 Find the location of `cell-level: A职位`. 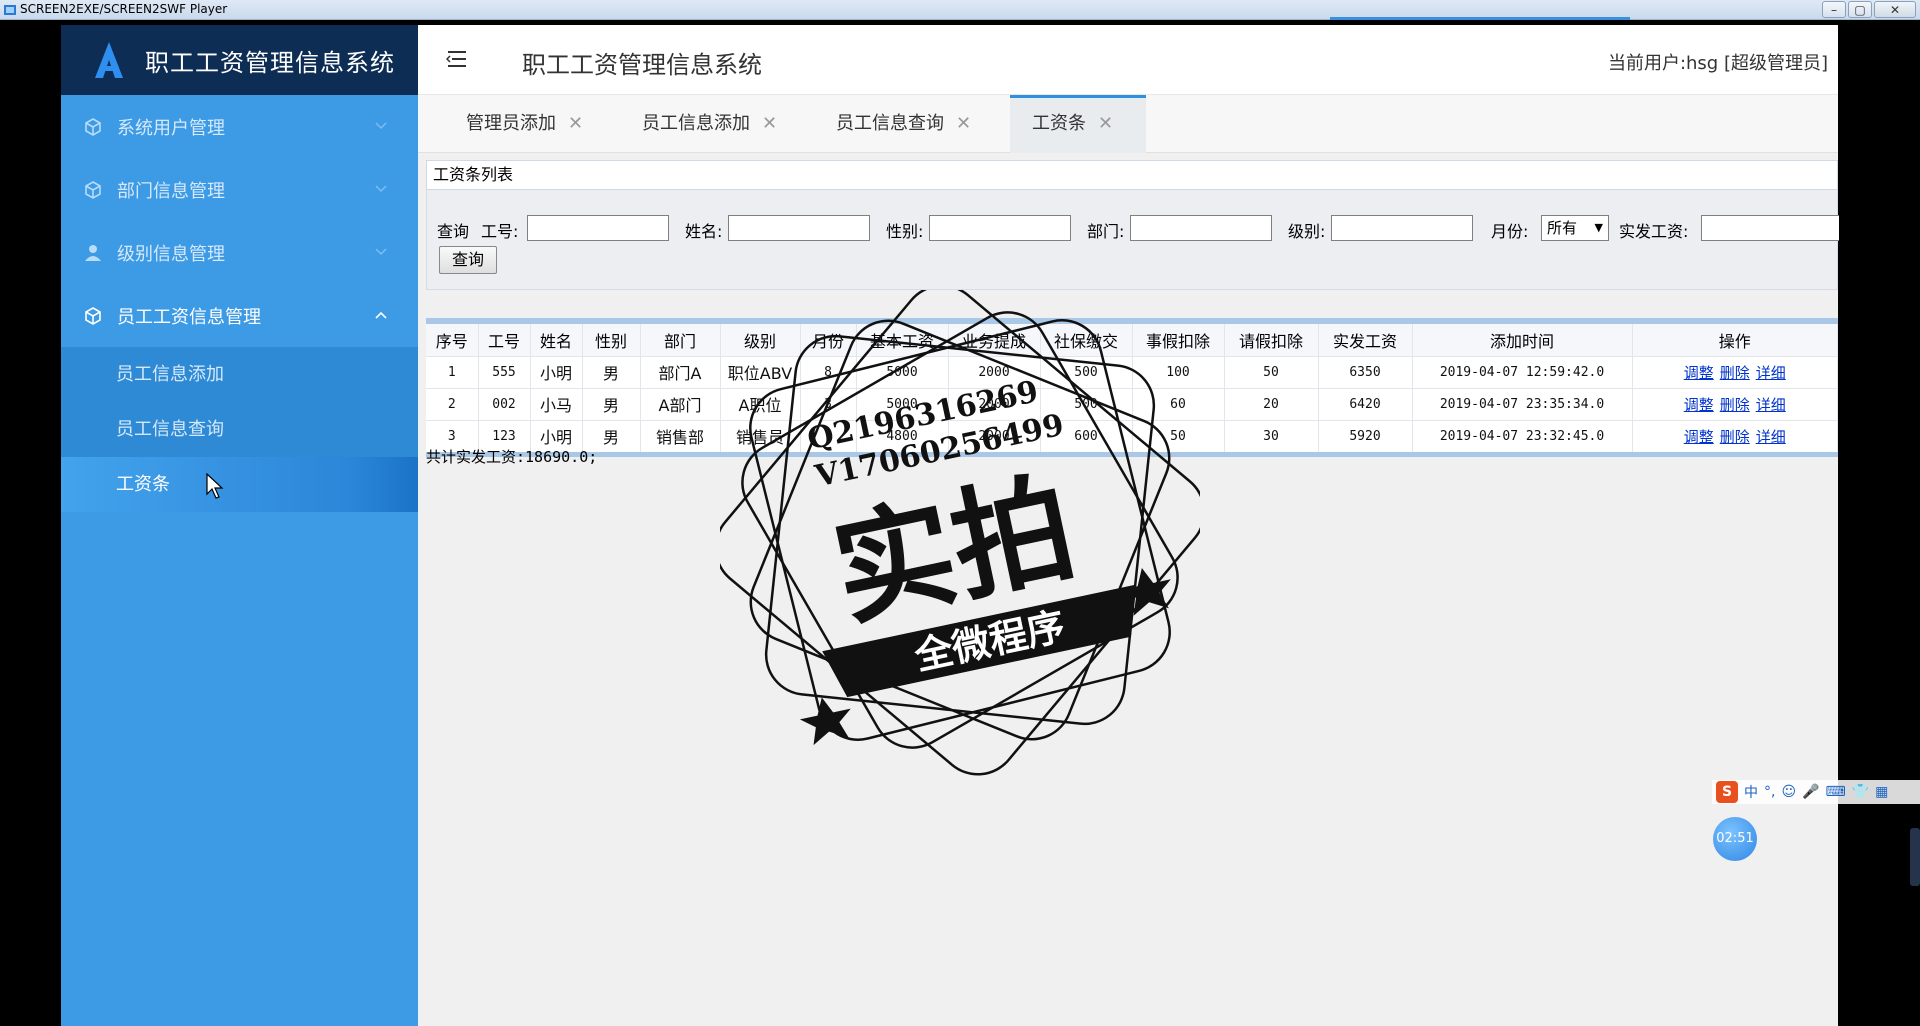

cell-level: A职位 is located at coordinates (760, 403).